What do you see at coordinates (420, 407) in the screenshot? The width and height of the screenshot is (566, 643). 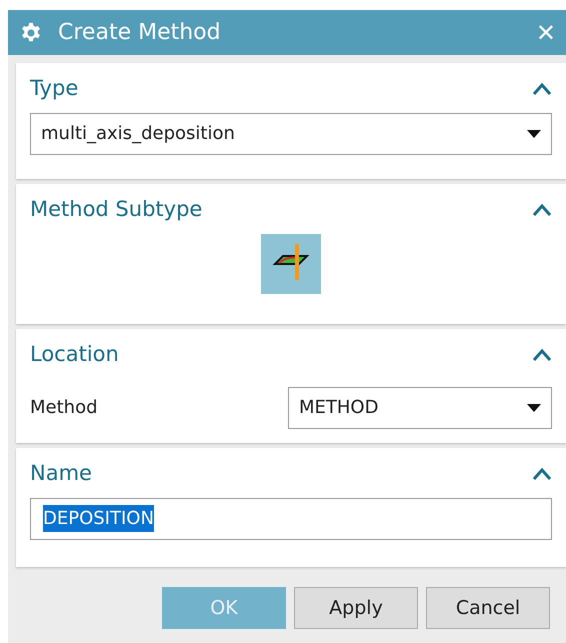 I see `dropdown: METHOD` at bounding box center [420, 407].